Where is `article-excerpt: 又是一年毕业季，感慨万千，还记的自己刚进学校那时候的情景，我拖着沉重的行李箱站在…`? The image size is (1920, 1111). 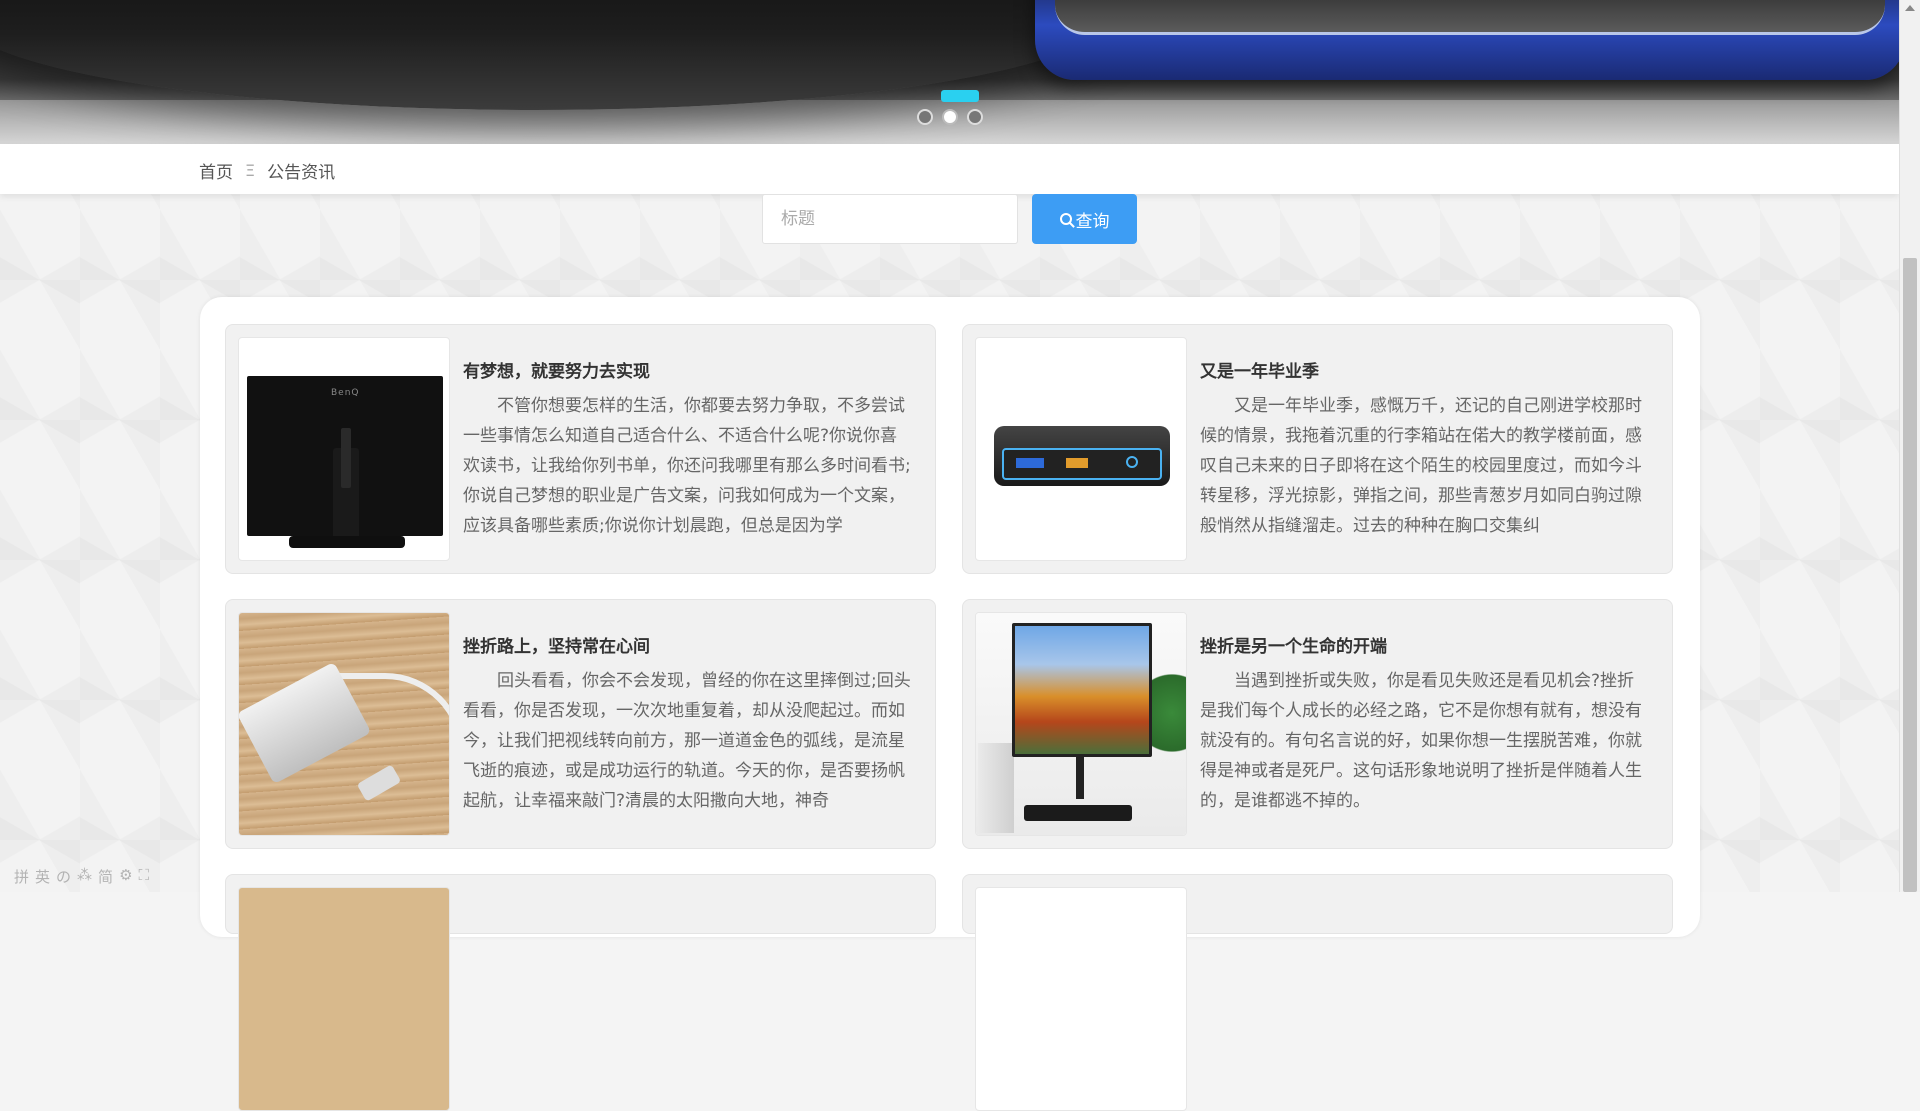
article-excerpt: 又是一年毕业季，感慨万千，还记的自己刚进学校那时候的情景，我拖着沉重的行李箱站在… is located at coordinates (1421, 466).